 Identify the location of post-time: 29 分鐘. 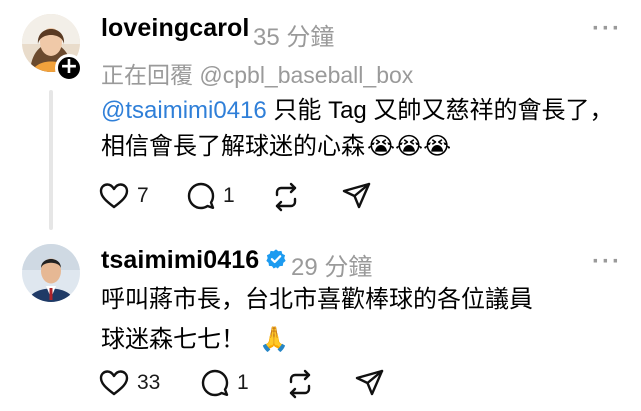
(332, 267).